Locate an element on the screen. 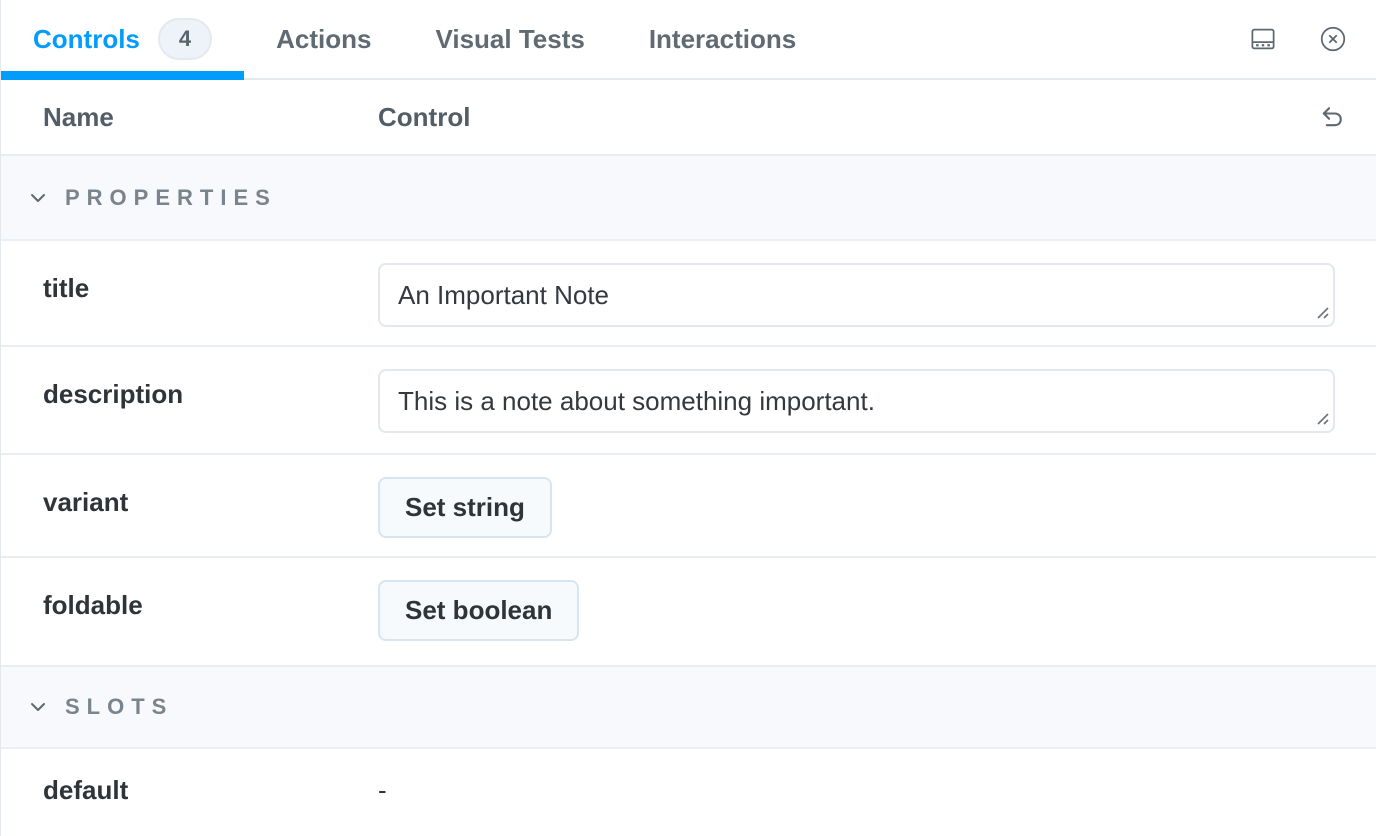  control-name-default: default is located at coordinates (86, 790).